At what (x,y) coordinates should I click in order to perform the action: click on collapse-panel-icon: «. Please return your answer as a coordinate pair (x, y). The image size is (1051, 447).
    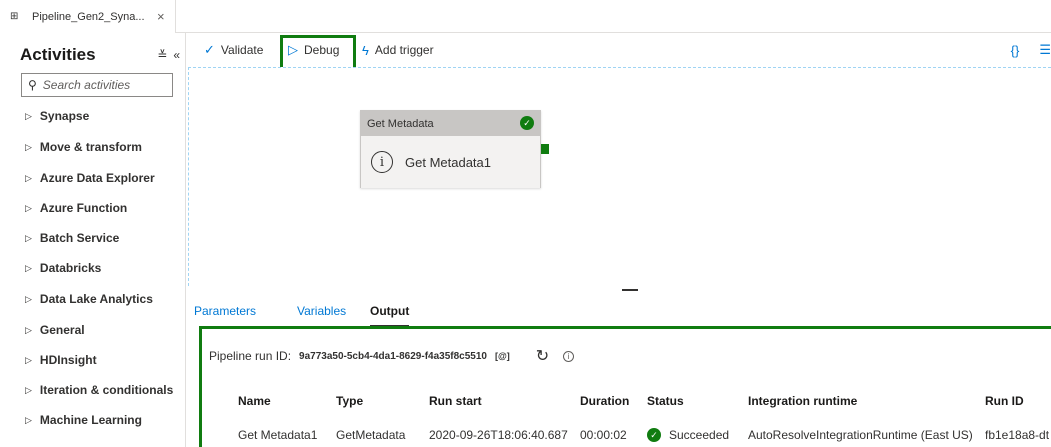
    Looking at the image, I should click on (176, 55).